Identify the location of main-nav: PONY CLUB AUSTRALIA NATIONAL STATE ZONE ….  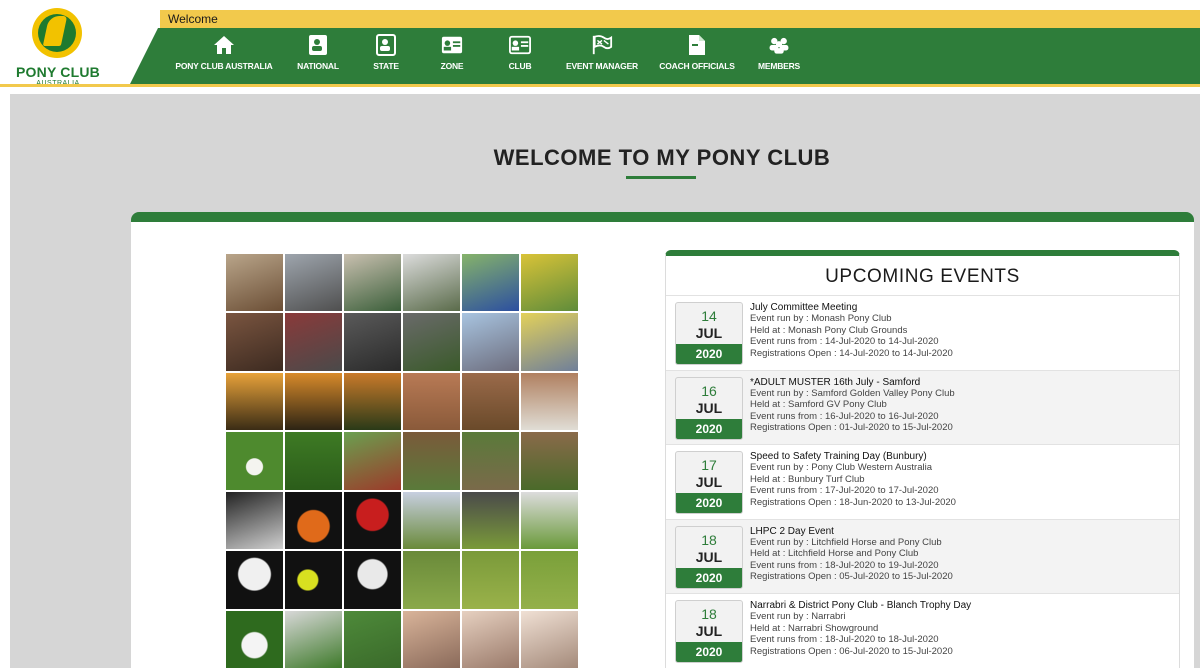
(665, 56).